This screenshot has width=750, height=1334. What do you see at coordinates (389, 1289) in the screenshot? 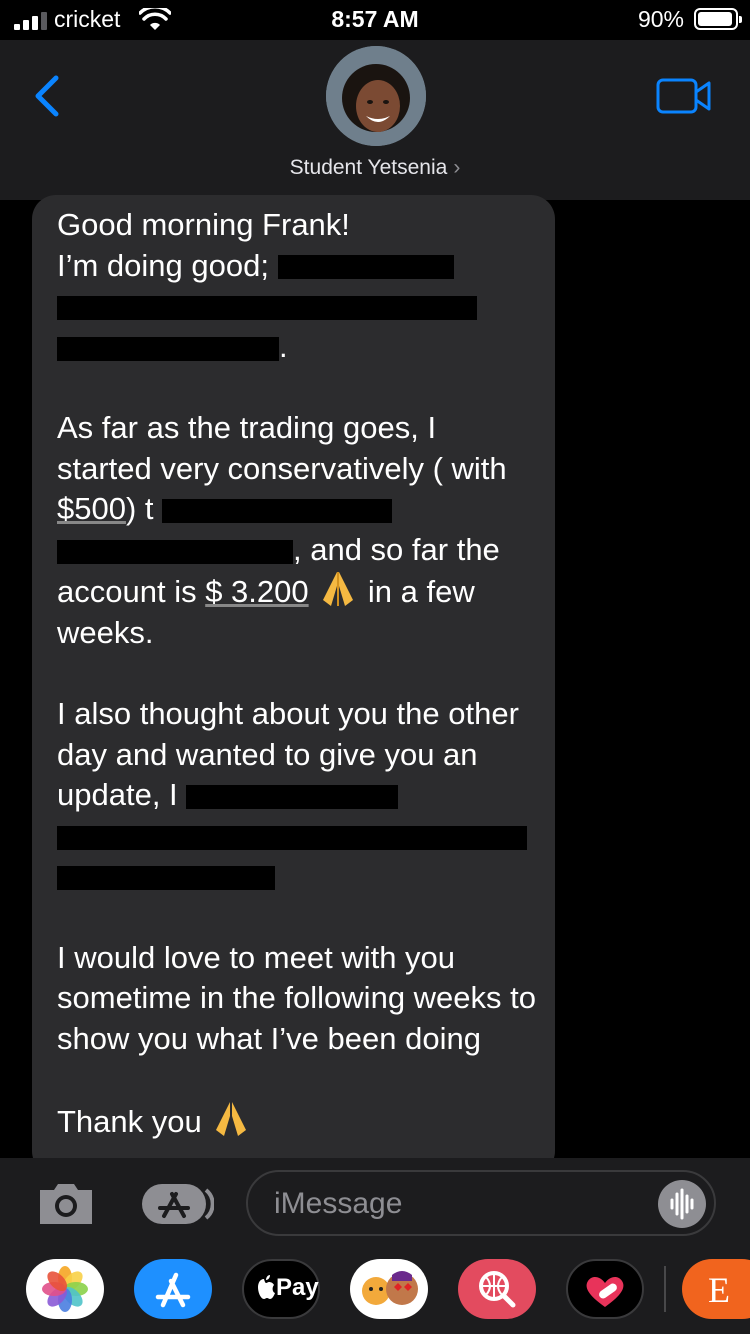
I see `memoji-icon` at bounding box center [389, 1289].